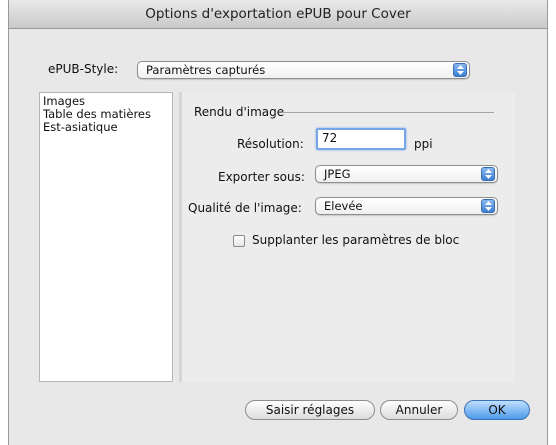  Describe the element at coordinates (356, 240) in the screenshot. I see `override-label: Supplanter les paramètres de bloc` at that location.